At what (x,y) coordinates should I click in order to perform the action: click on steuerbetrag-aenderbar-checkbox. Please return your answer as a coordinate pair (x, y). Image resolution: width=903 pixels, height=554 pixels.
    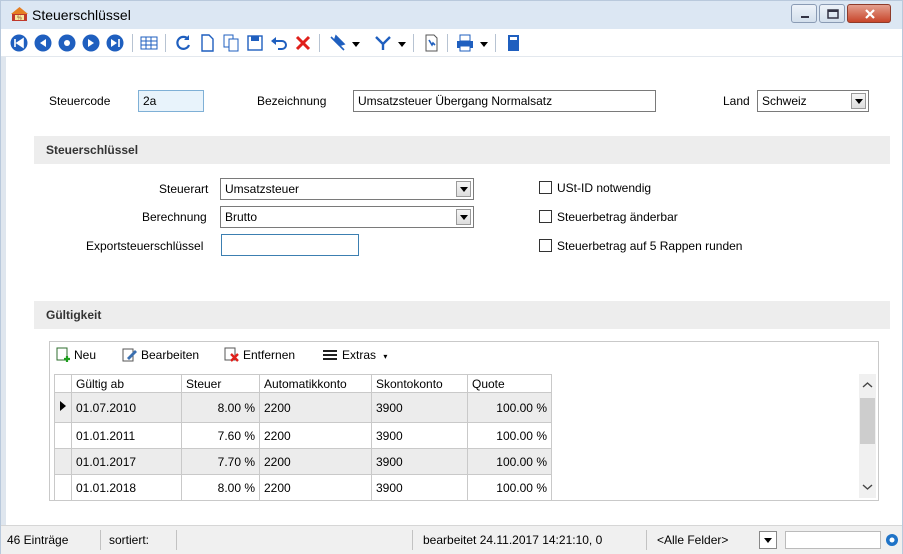
    Looking at the image, I should click on (545, 216).